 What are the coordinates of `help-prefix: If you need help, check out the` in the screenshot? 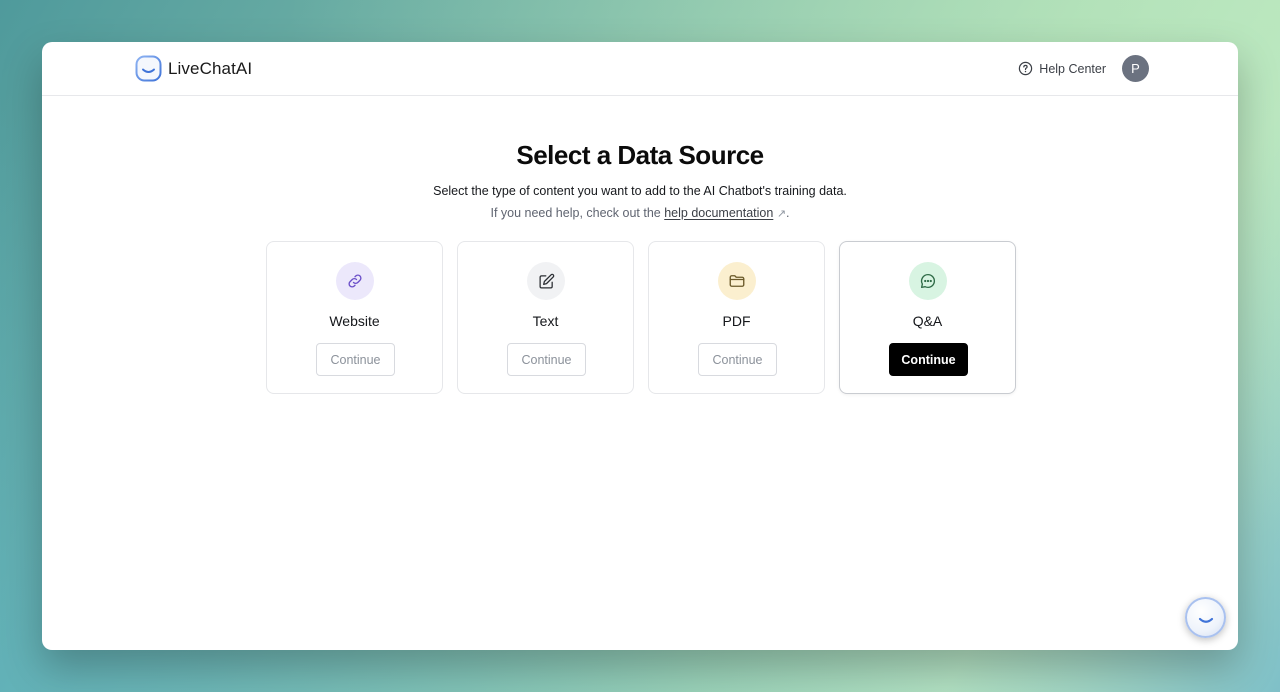 It's located at (577, 213).